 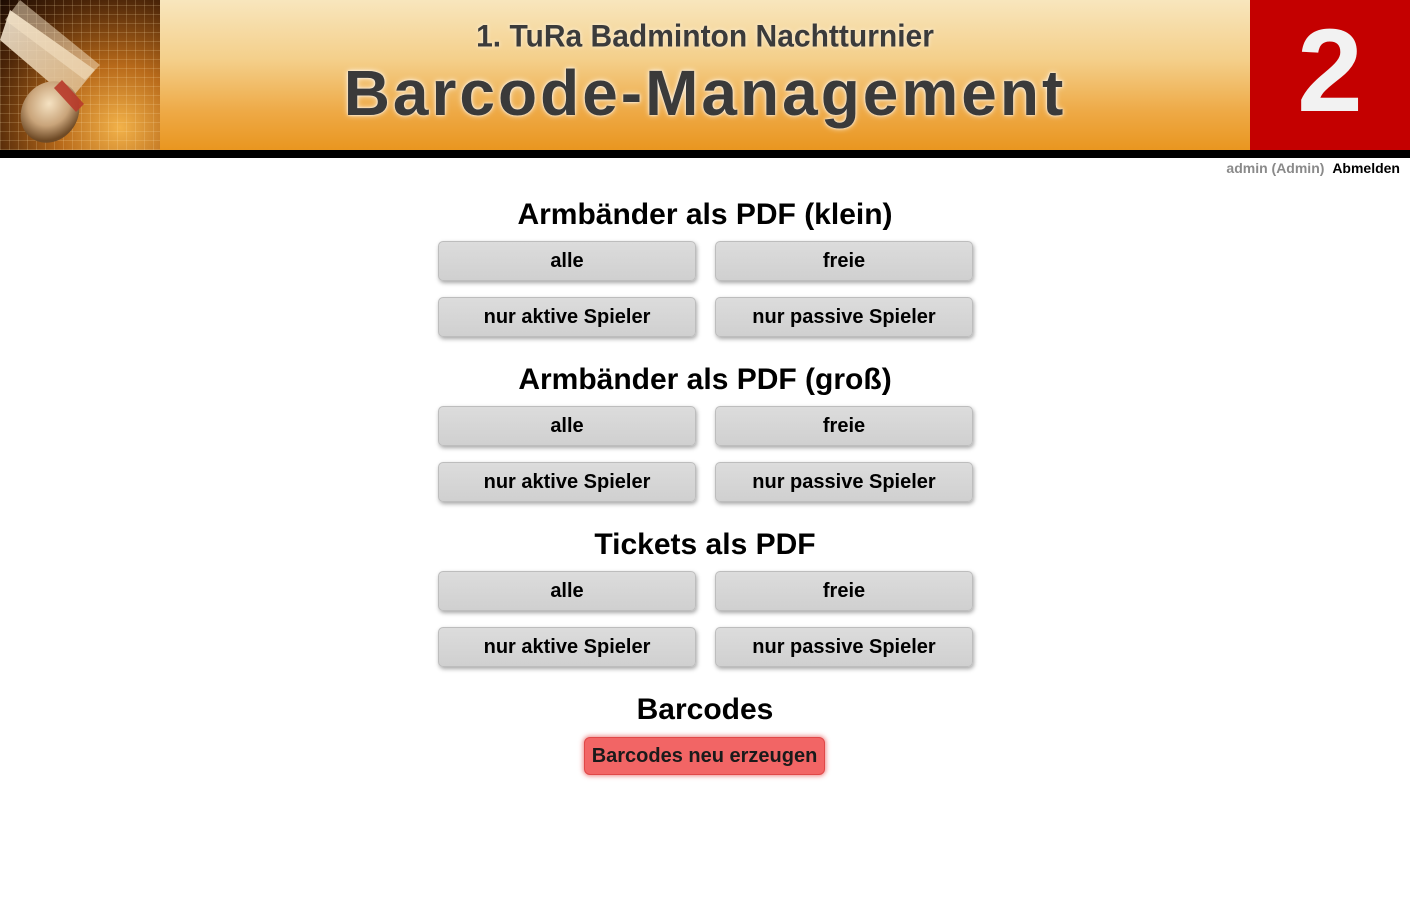 What do you see at coordinates (567, 261) in the screenshot?
I see `wristbands-small-all-button: alle` at bounding box center [567, 261].